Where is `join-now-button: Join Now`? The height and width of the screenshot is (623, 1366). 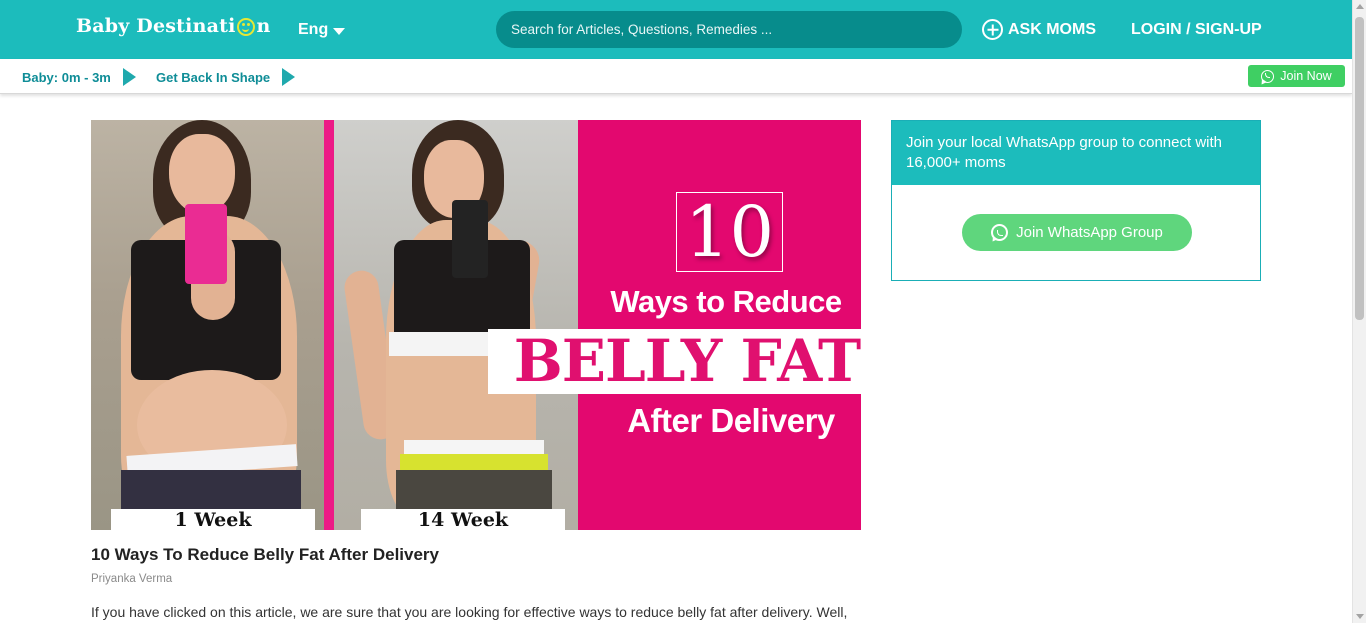 join-now-button: Join Now is located at coordinates (1296, 76).